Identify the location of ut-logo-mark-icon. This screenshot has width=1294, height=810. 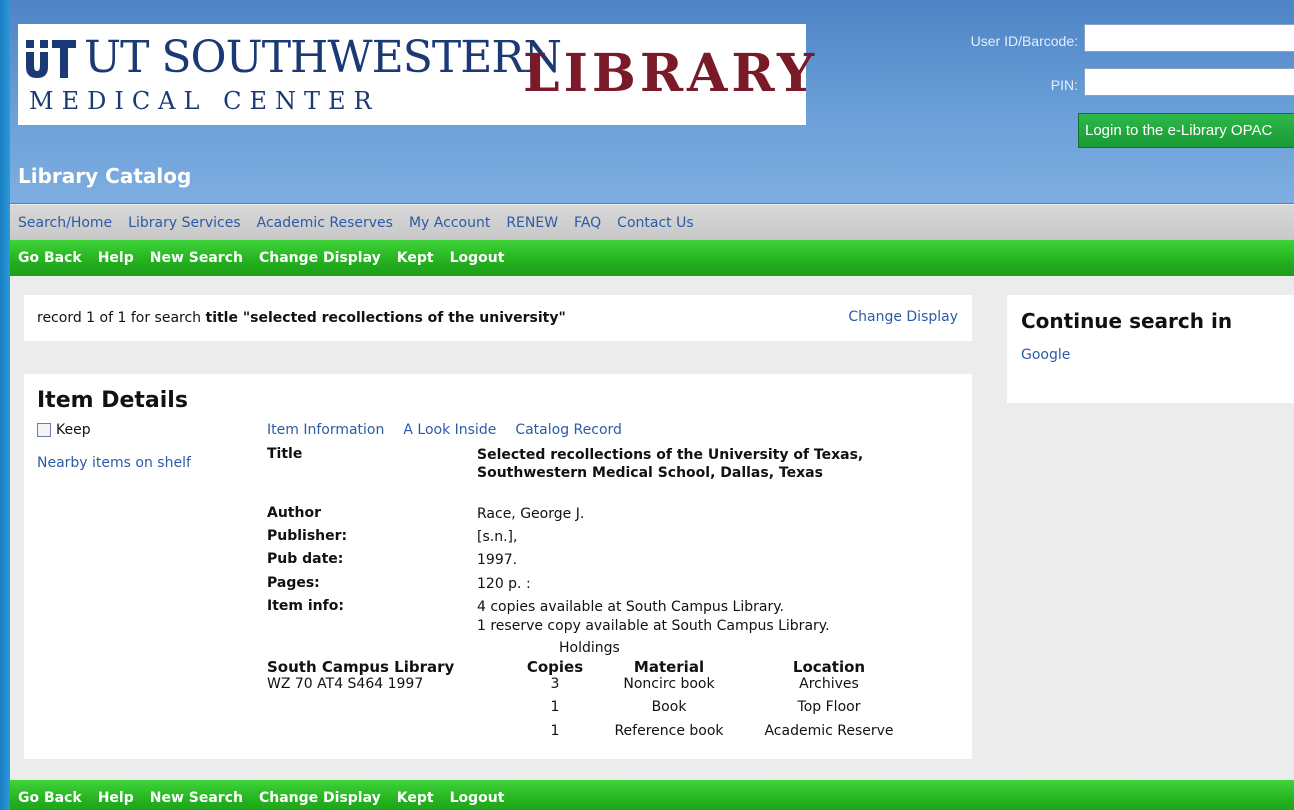
(51, 59).